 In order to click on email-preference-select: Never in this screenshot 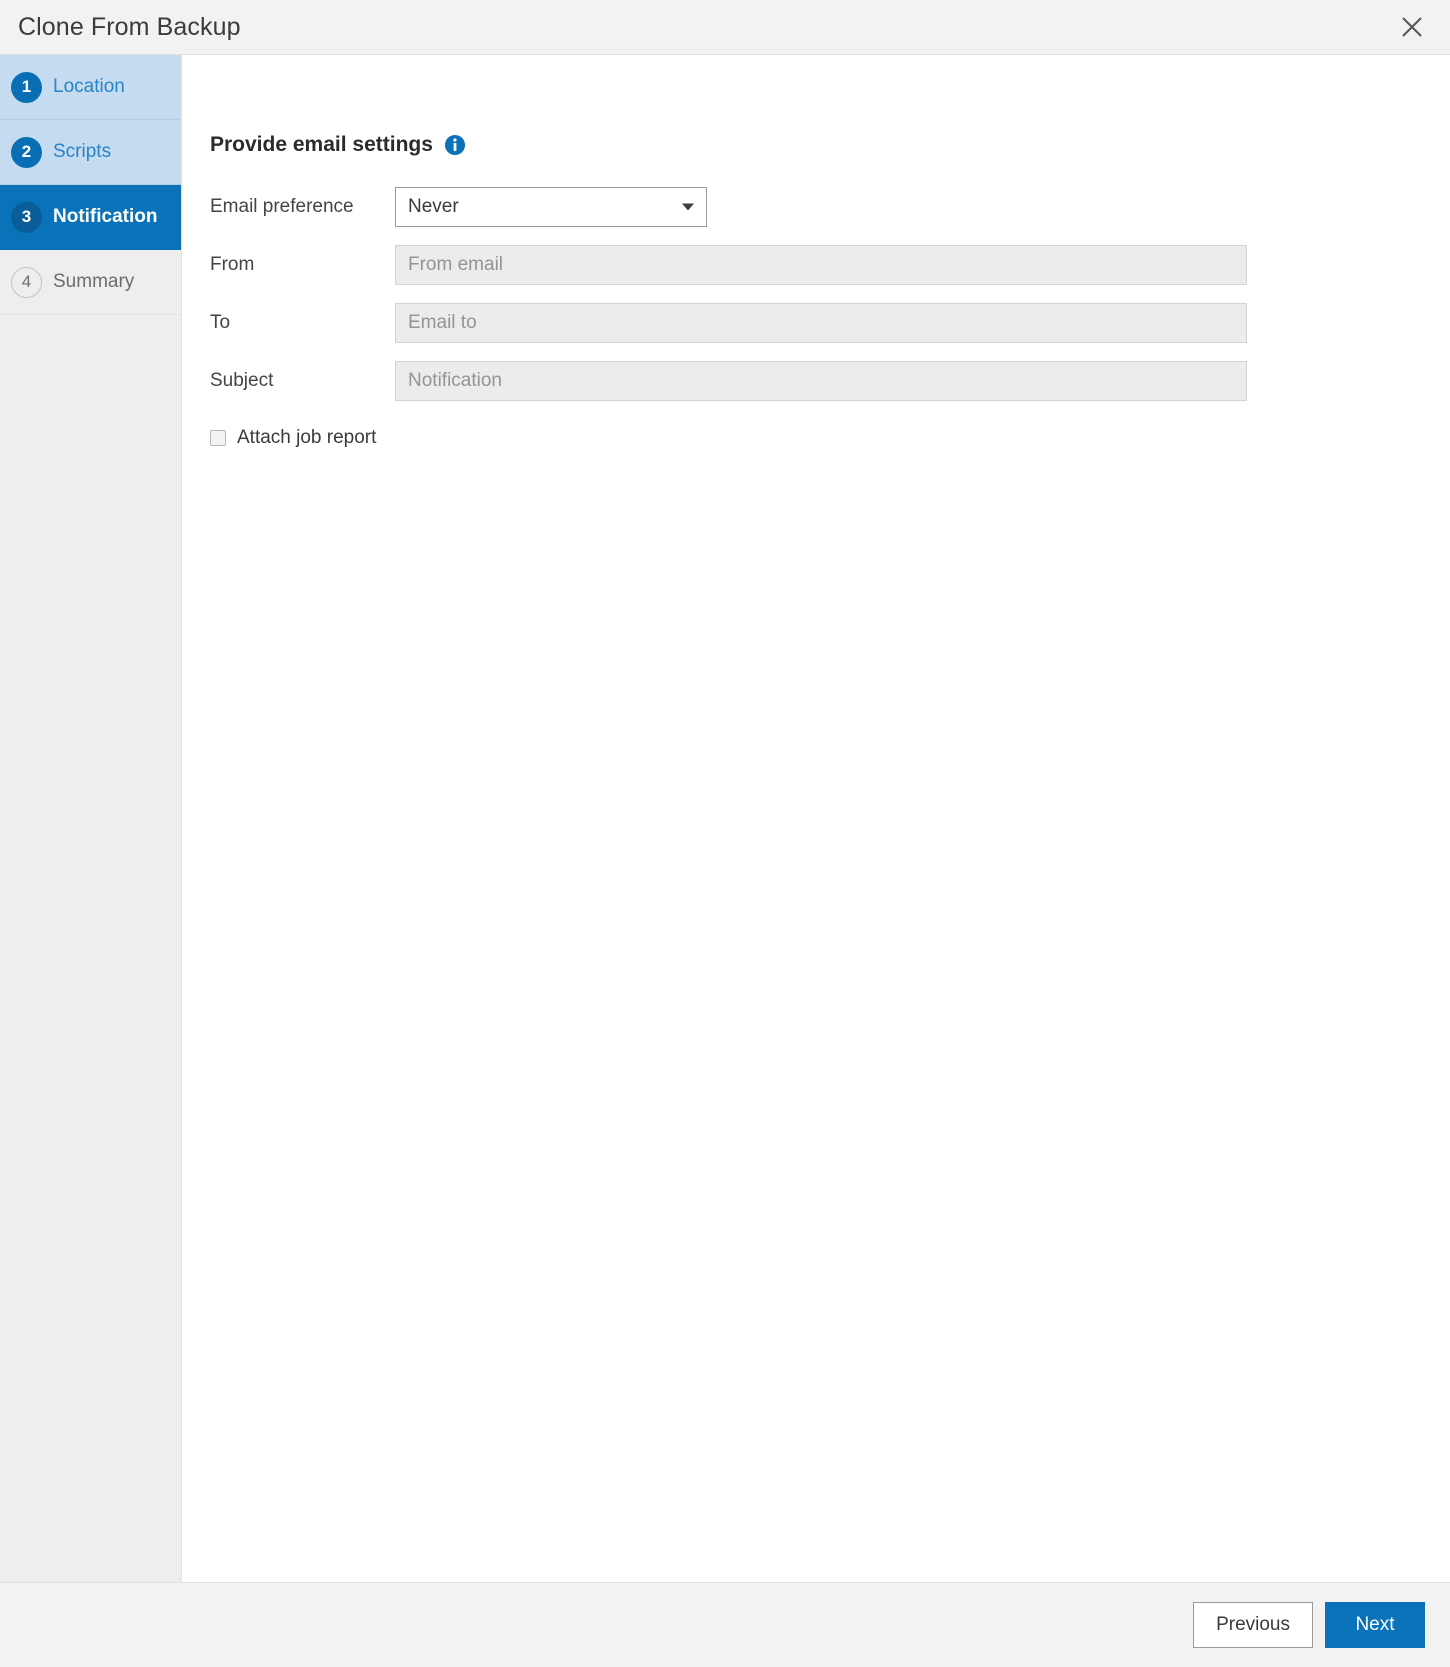, I will do `click(551, 207)`.